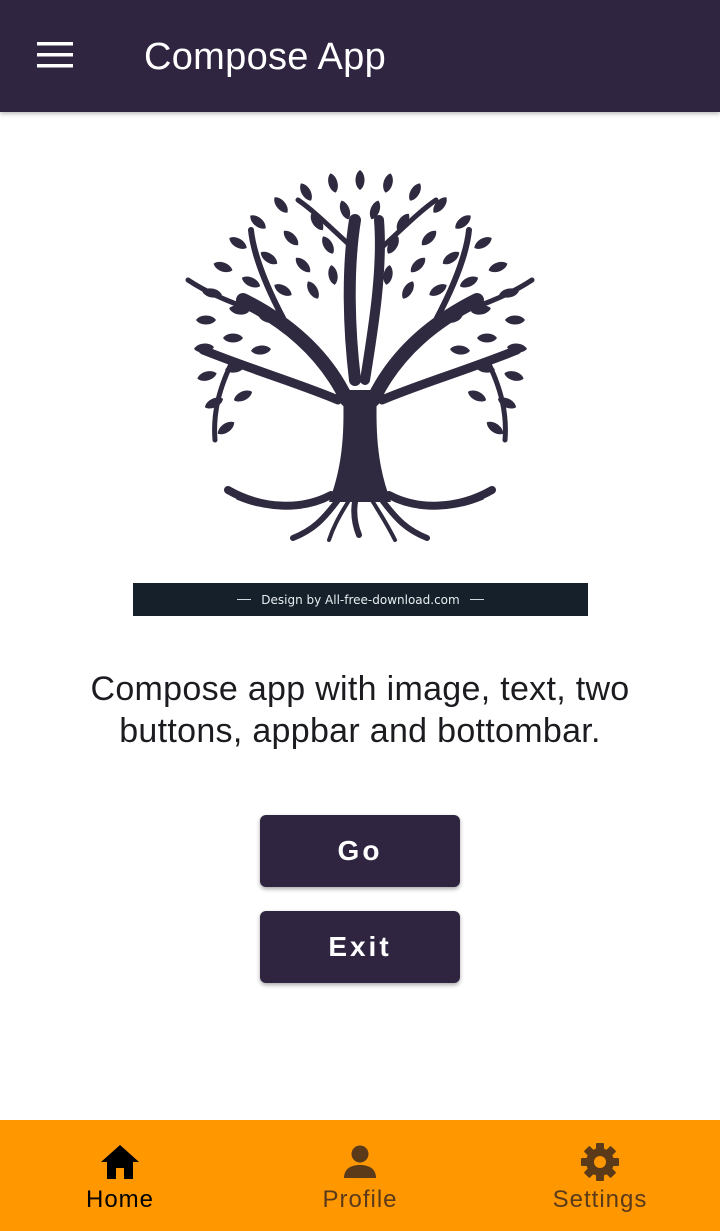 Image resolution: width=720 pixels, height=1231 pixels. I want to click on hamburger-menu-icon, so click(55, 55).